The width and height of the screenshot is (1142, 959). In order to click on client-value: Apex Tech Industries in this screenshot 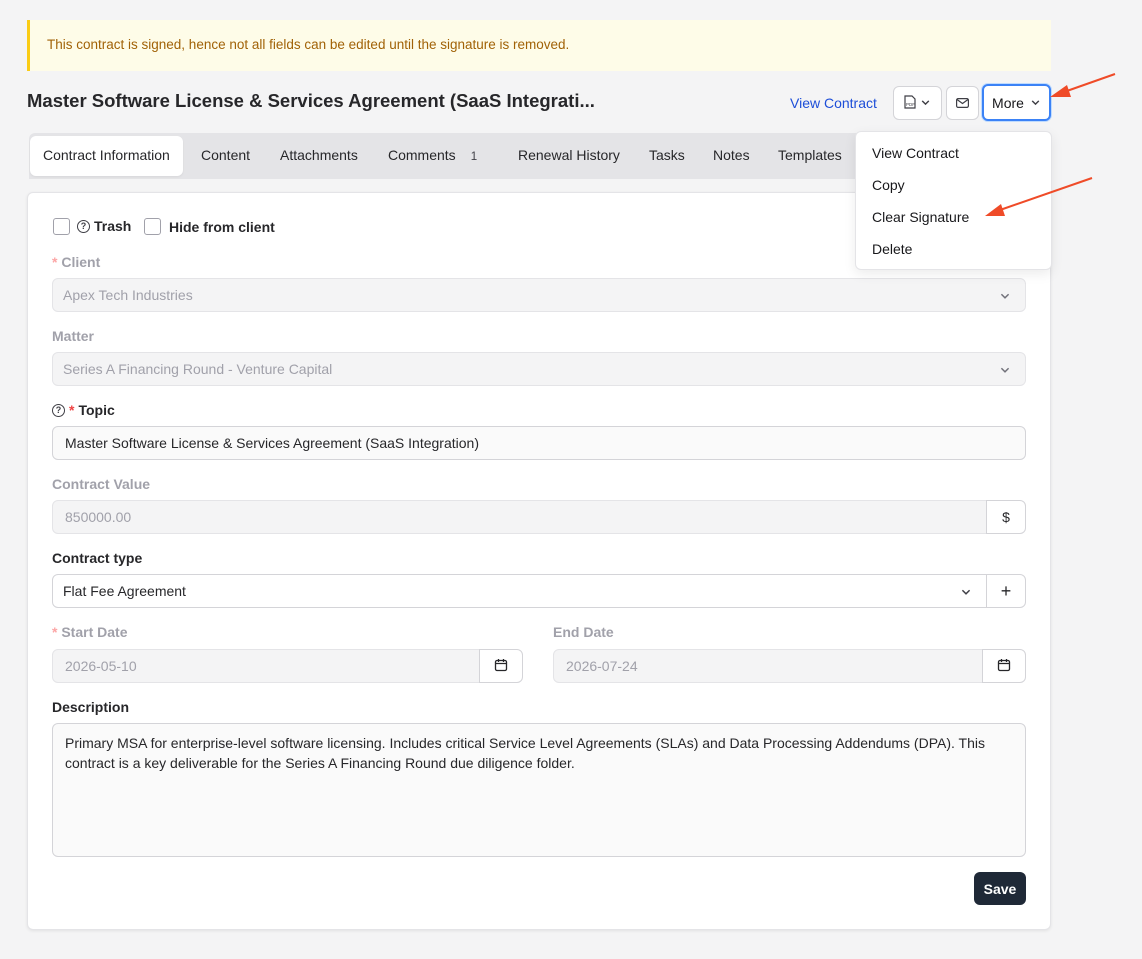, I will do `click(128, 295)`.